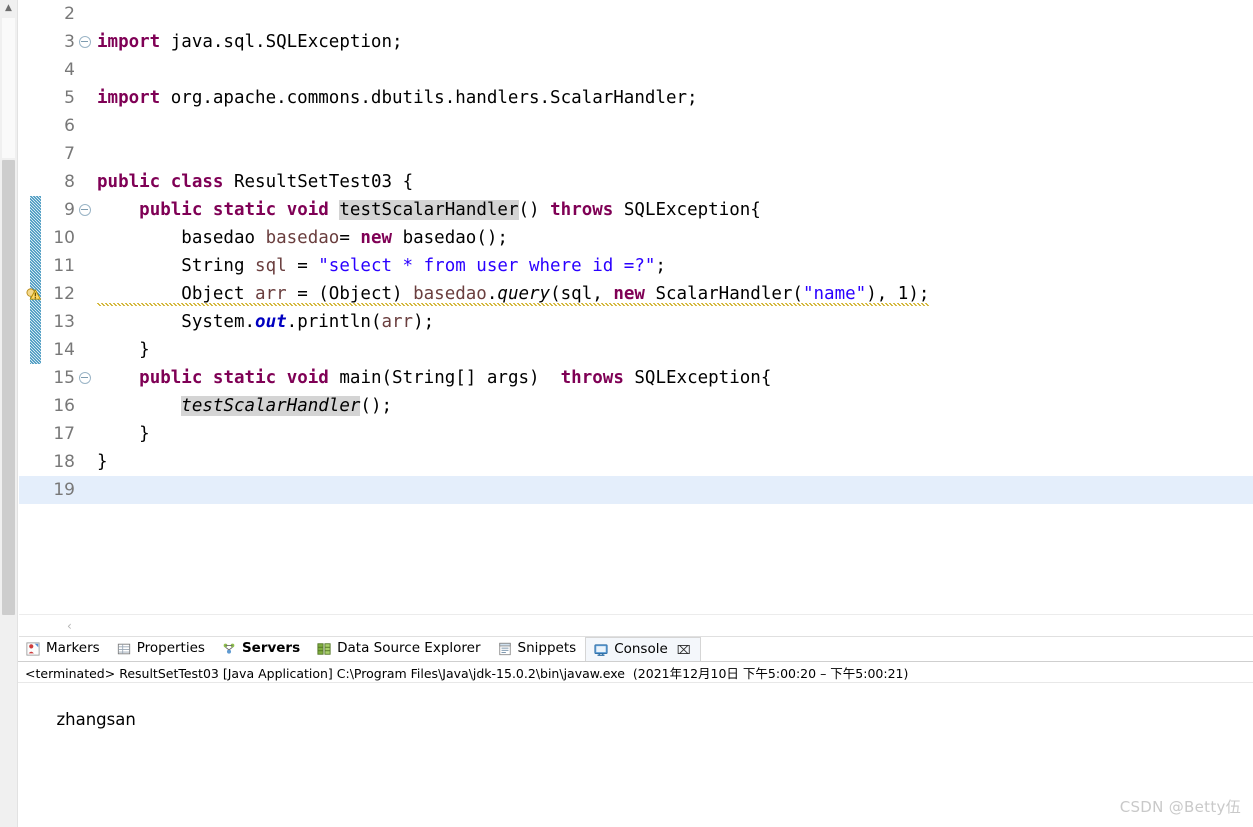 The image size is (1253, 827). Describe the element at coordinates (636, 126) in the screenshot. I see `code-line-6: 6` at that location.